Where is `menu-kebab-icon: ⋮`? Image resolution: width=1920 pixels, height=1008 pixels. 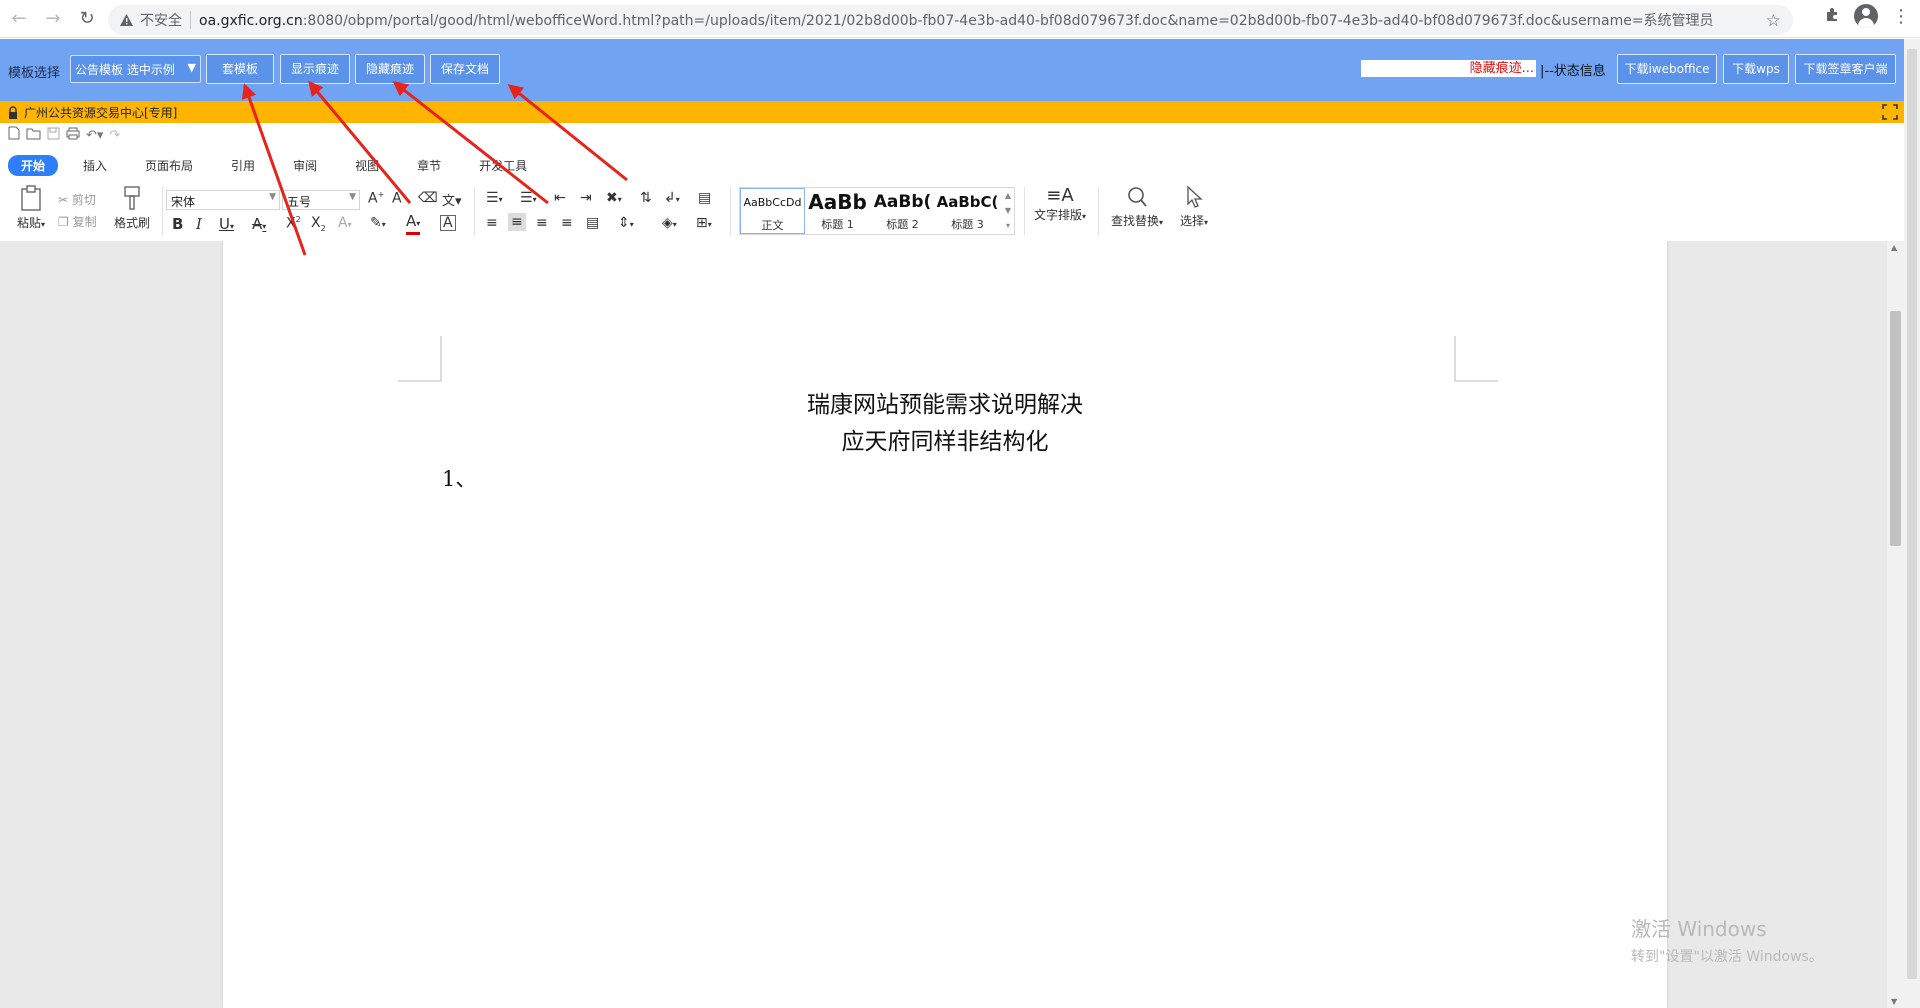
menu-kebab-icon: ⋮ is located at coordinates (1901, 16).